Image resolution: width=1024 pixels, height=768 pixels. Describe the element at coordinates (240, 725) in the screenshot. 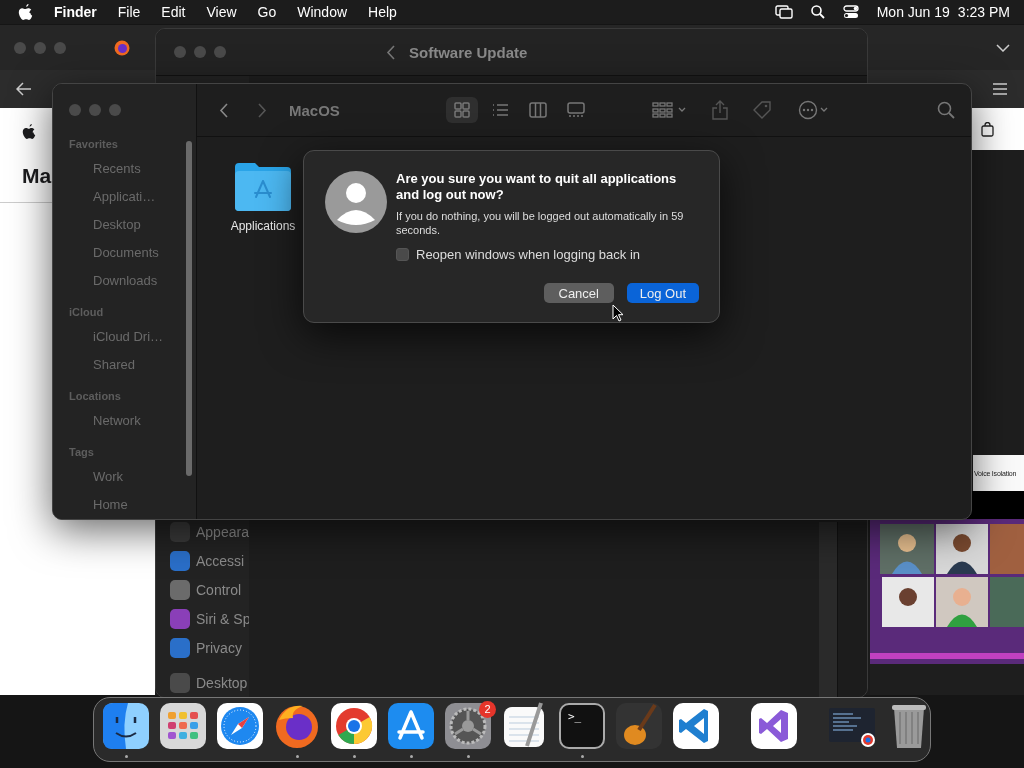

I see `compass-icon` at that location.